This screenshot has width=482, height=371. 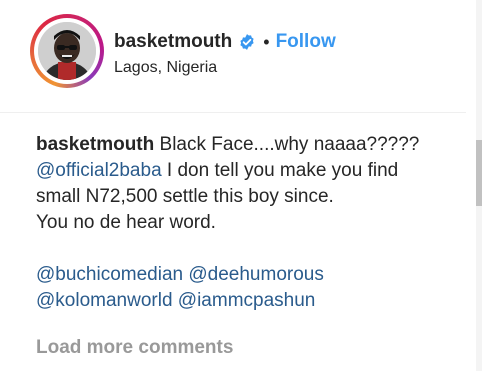 What do you see at coordinates (126, 222) in the screenshot?
I see `caption-line-4: You no de hear word.` at bounding box center [126, 222].